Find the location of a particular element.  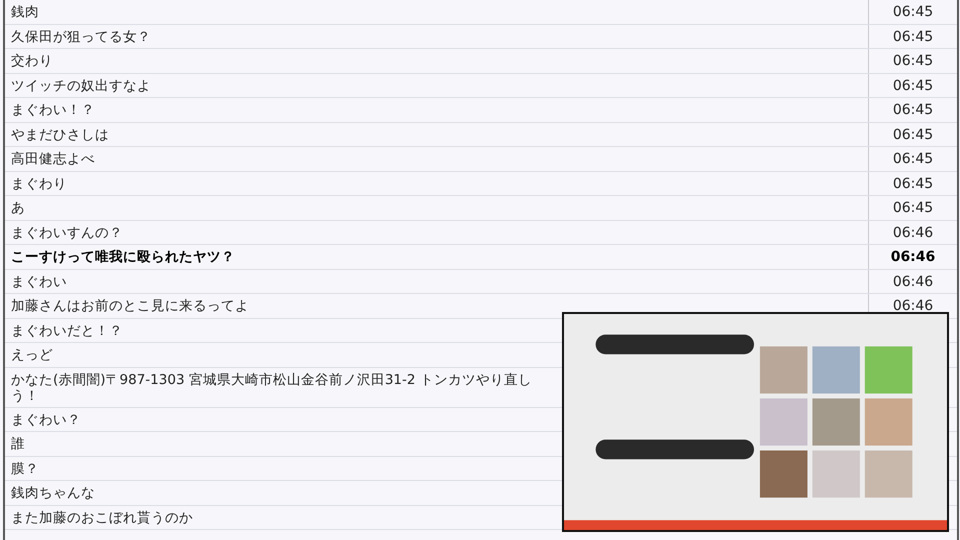

comment-text: また加藤のおこぼれ貰うのか is located at coordinates (102, 518).